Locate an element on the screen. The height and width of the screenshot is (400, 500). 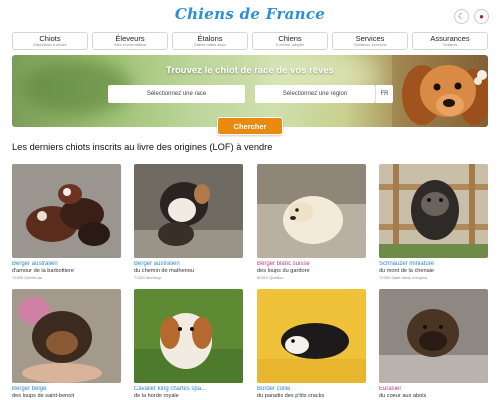
nav-title: Chiens is located at coordinates (290, 38).